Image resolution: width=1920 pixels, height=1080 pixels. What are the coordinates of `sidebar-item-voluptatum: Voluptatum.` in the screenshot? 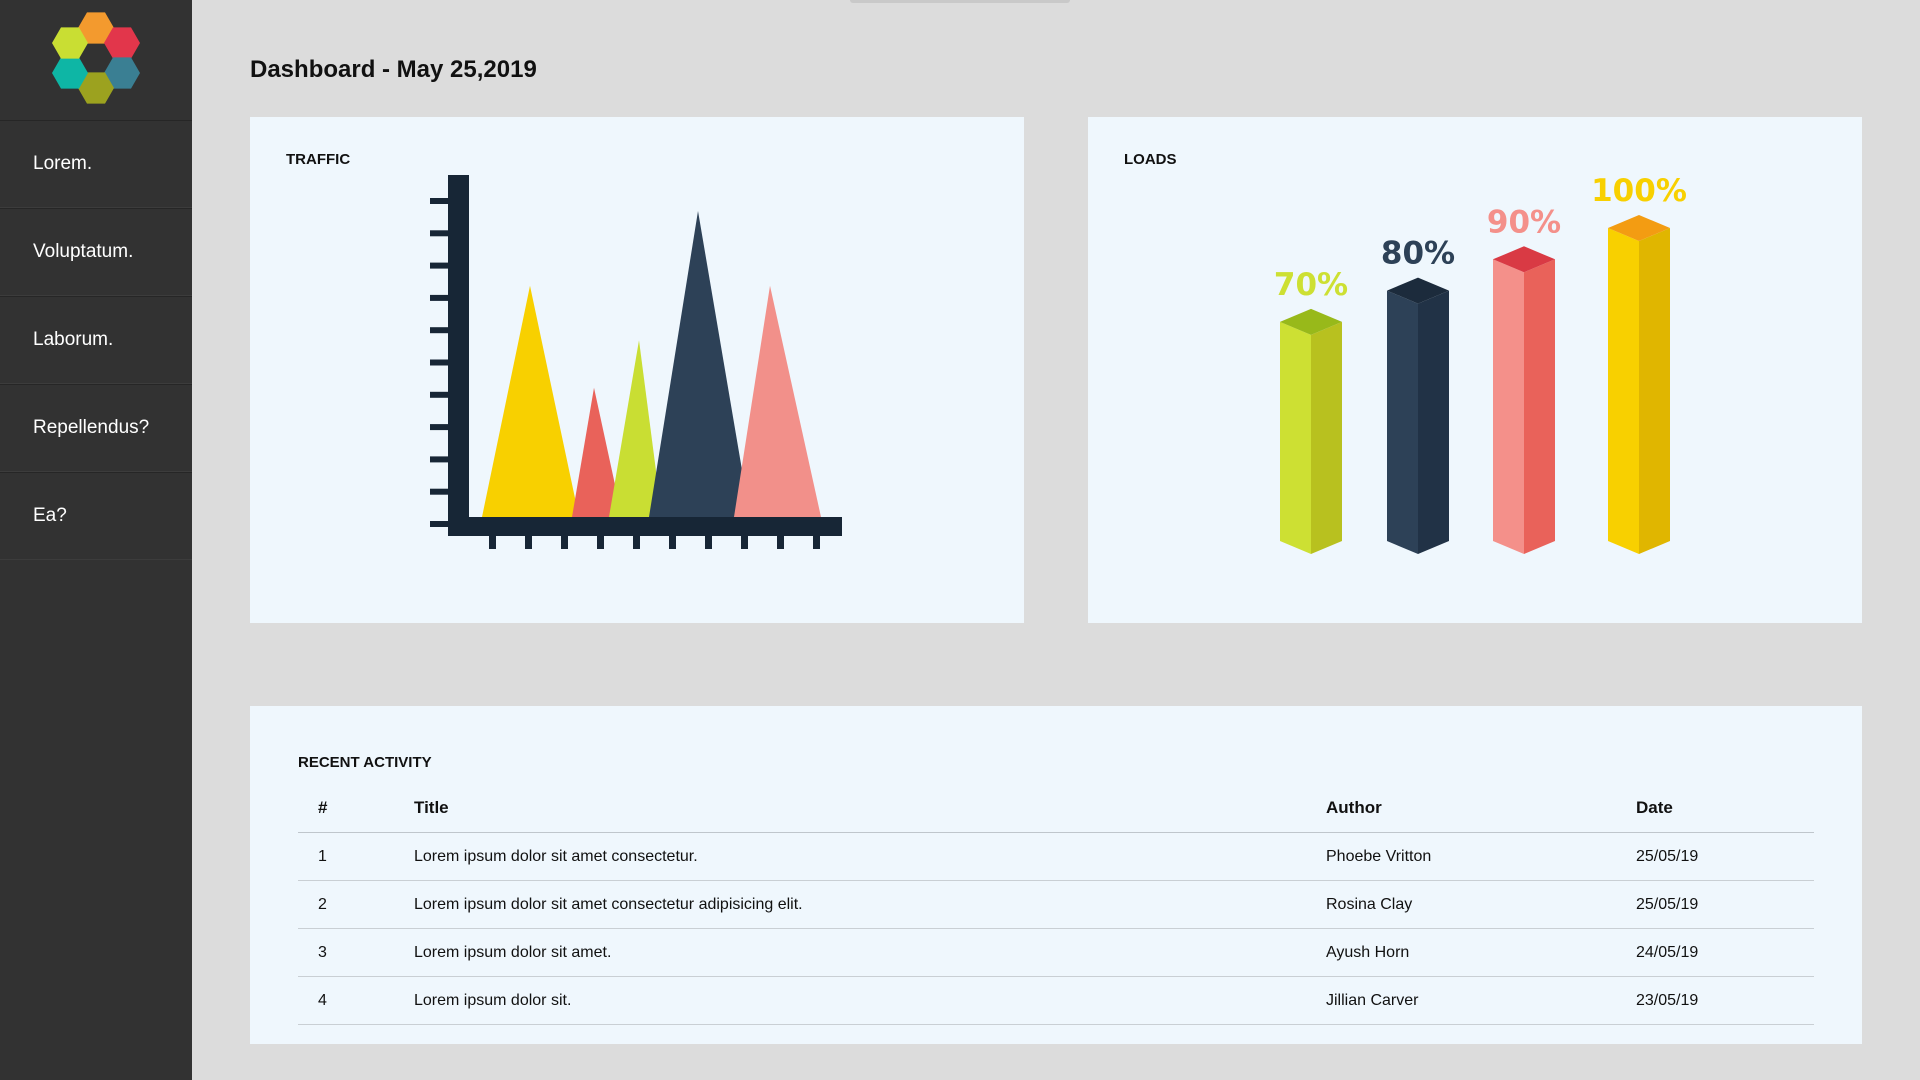 It's located at (96, 252).